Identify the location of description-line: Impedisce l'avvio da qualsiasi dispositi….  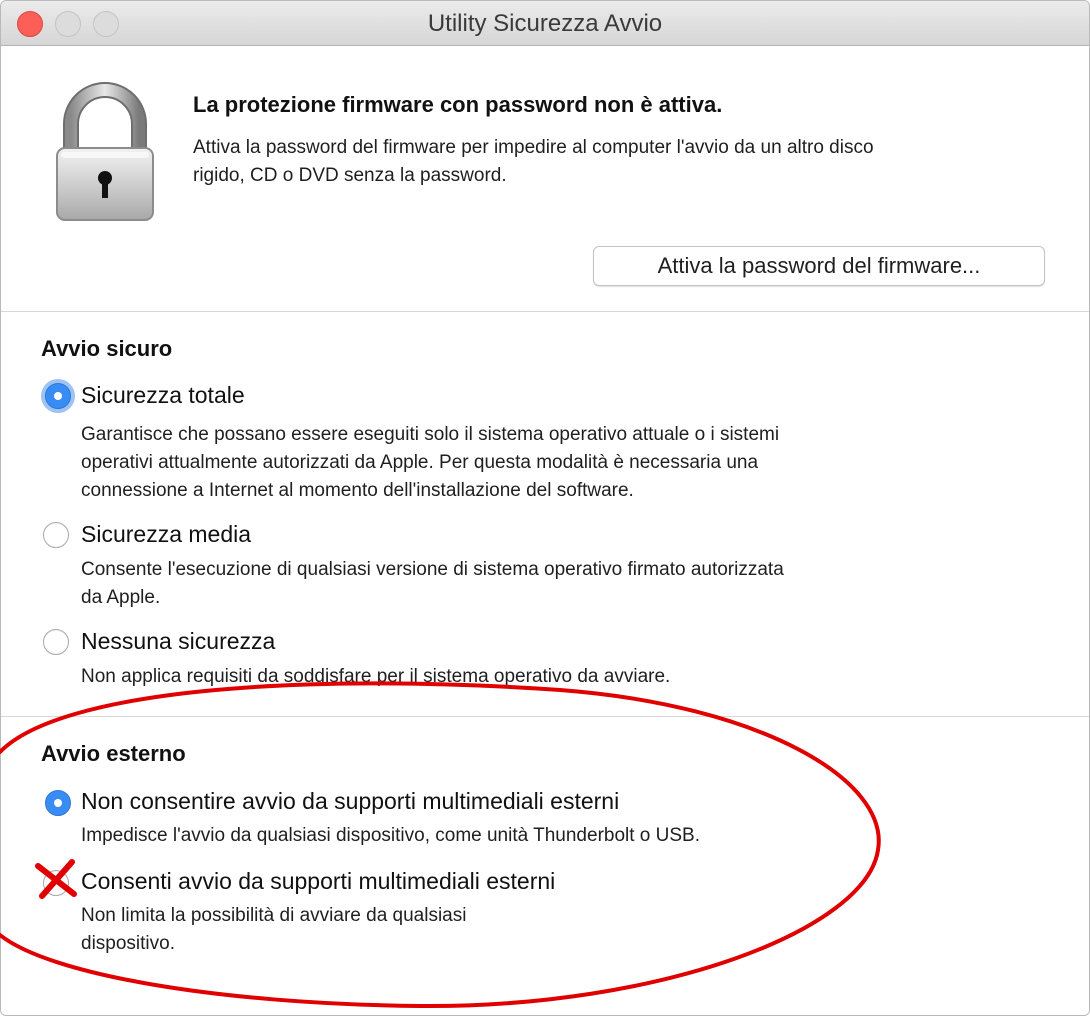
(390, 835).